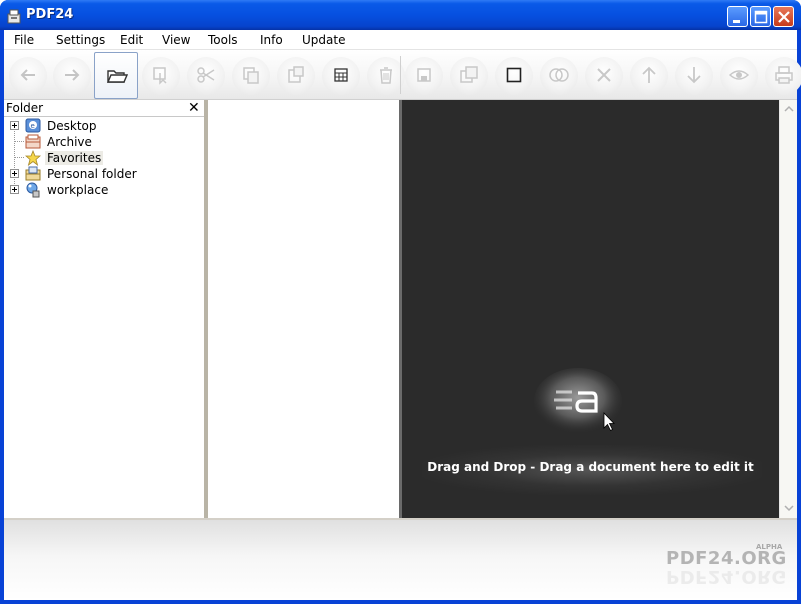  I want to click on save-as-icon, so click(469, 74).